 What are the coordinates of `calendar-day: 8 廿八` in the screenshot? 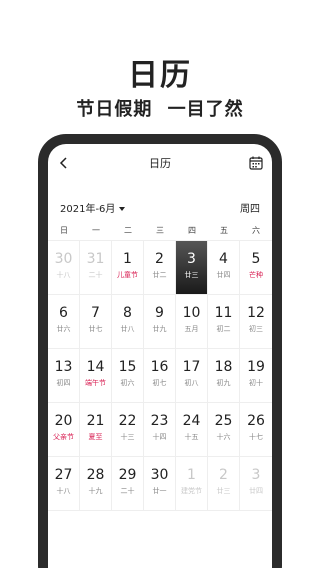 It's located at (128, 322).